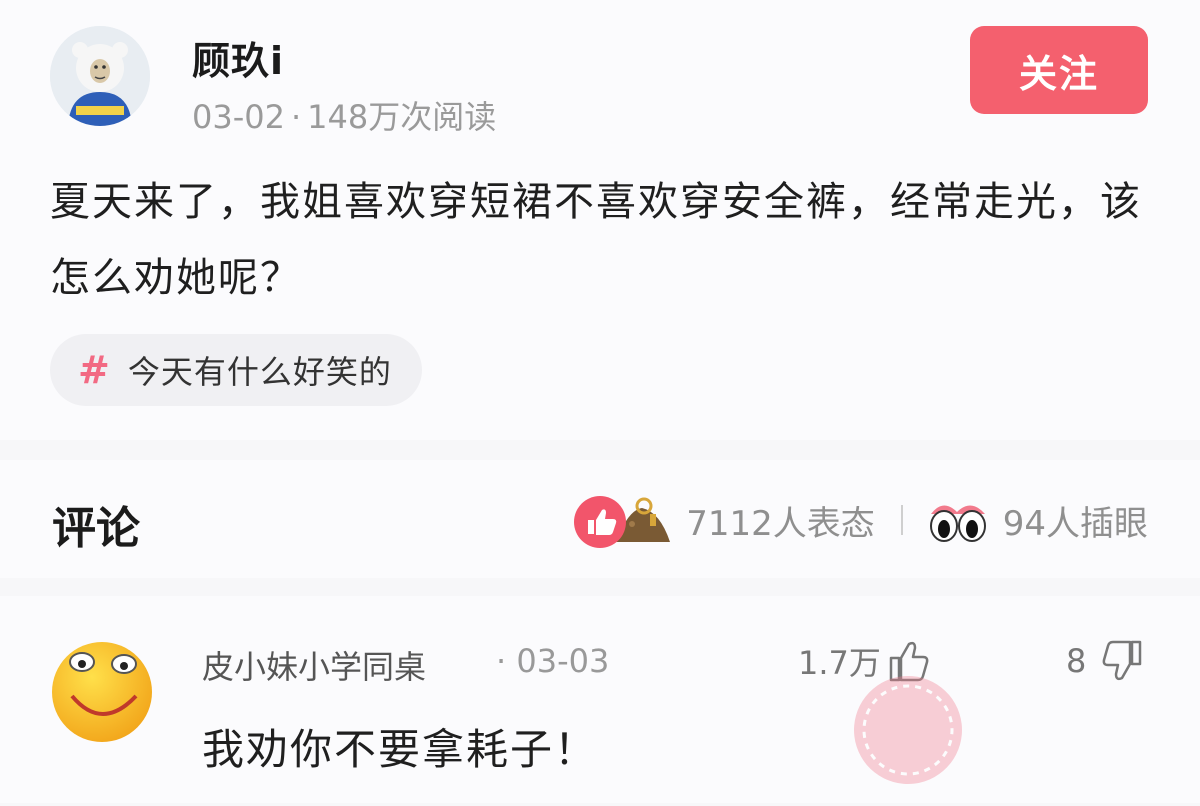 Image resolution: width=1200 pixels, height=806 pixels. Describe the element at coordinates (600, 522) in the screenshot. I see `thumb-up-icon` at that location.